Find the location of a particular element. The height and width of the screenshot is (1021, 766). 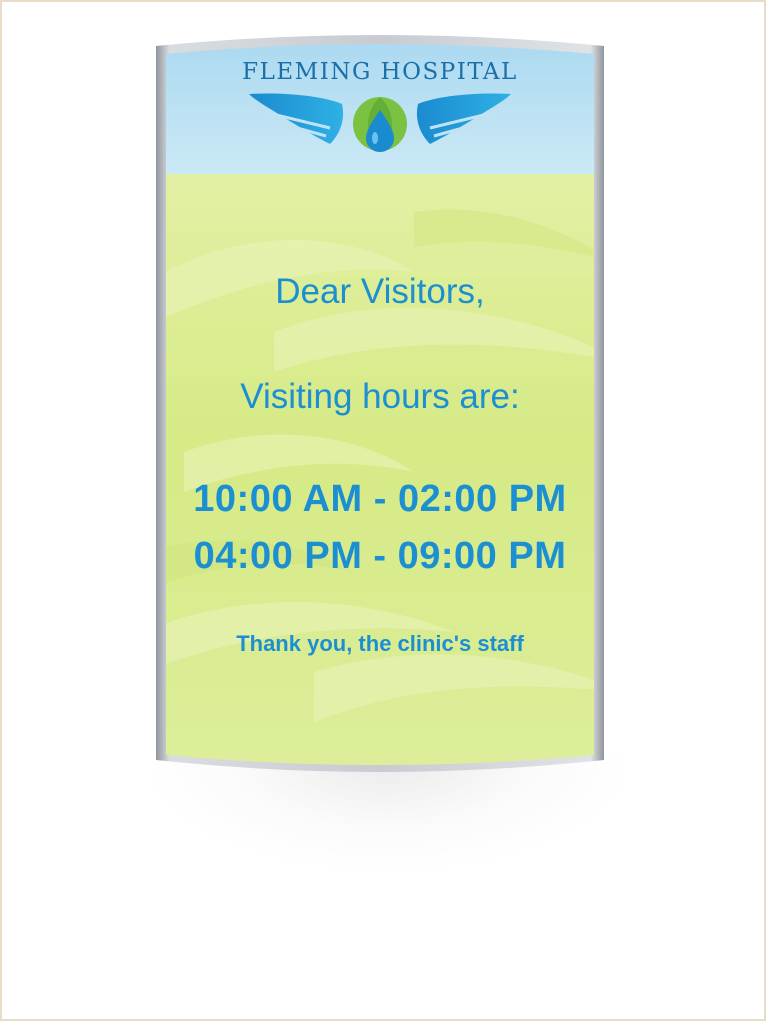

staff-signoff: Thank you, the clinic's staff is located at coordinates (380, 643).